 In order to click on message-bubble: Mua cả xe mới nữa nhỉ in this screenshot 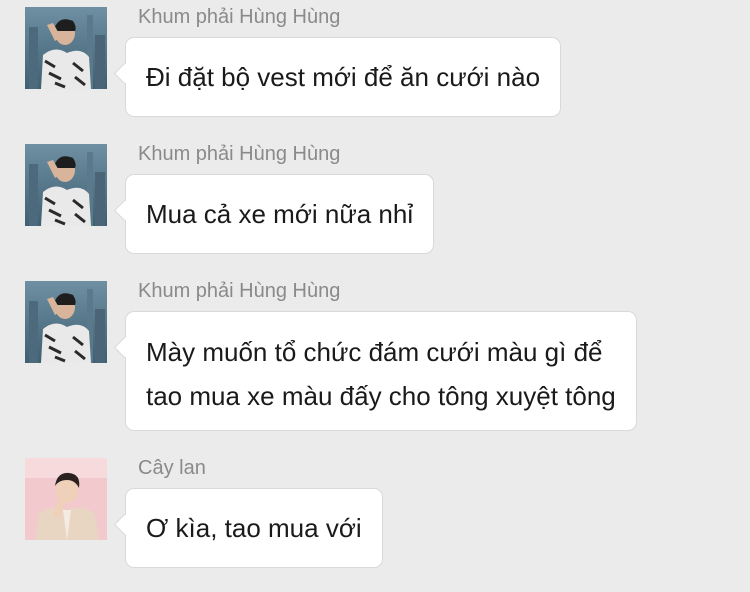, I will do `click(274, 214)`.